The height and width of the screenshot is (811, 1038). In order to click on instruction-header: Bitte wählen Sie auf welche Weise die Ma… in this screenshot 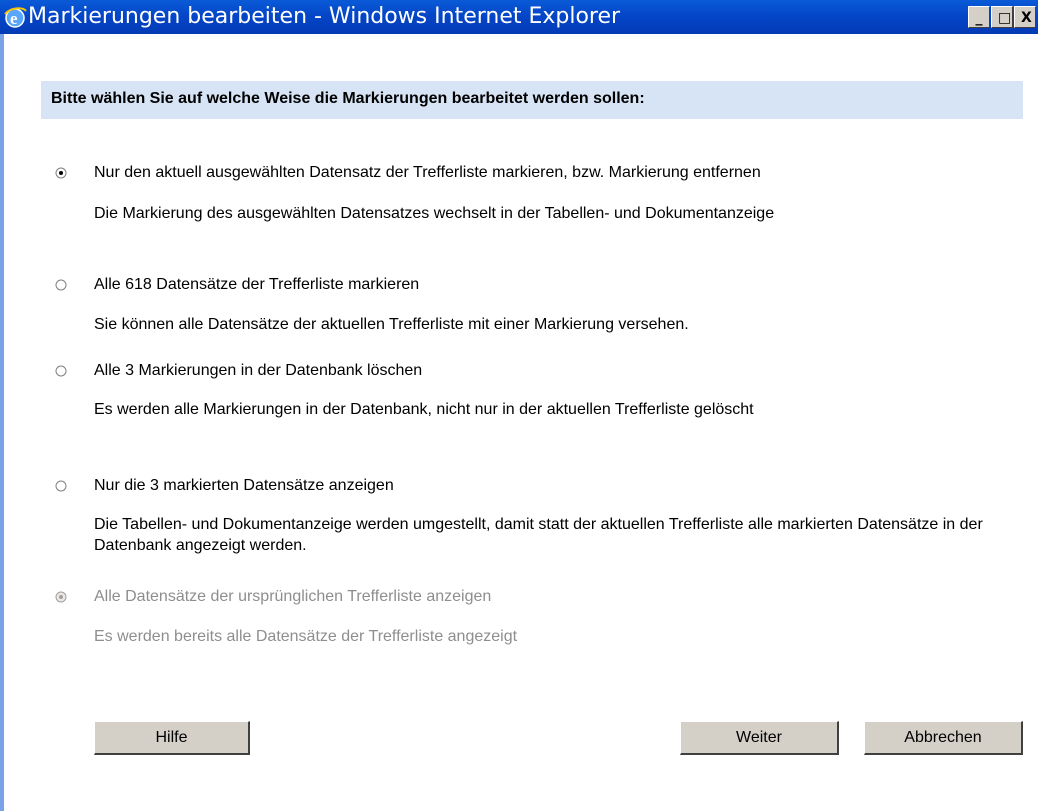, I will do `click(532, 100)`.